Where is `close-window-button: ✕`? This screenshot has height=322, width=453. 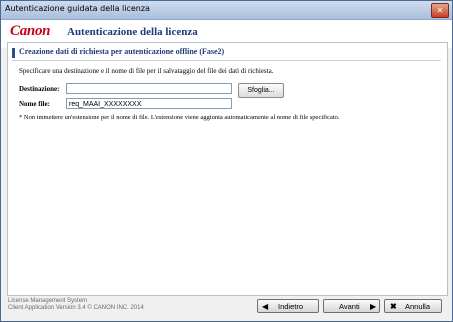
close-window-button: ✕ is located at coordinates (440, 10).